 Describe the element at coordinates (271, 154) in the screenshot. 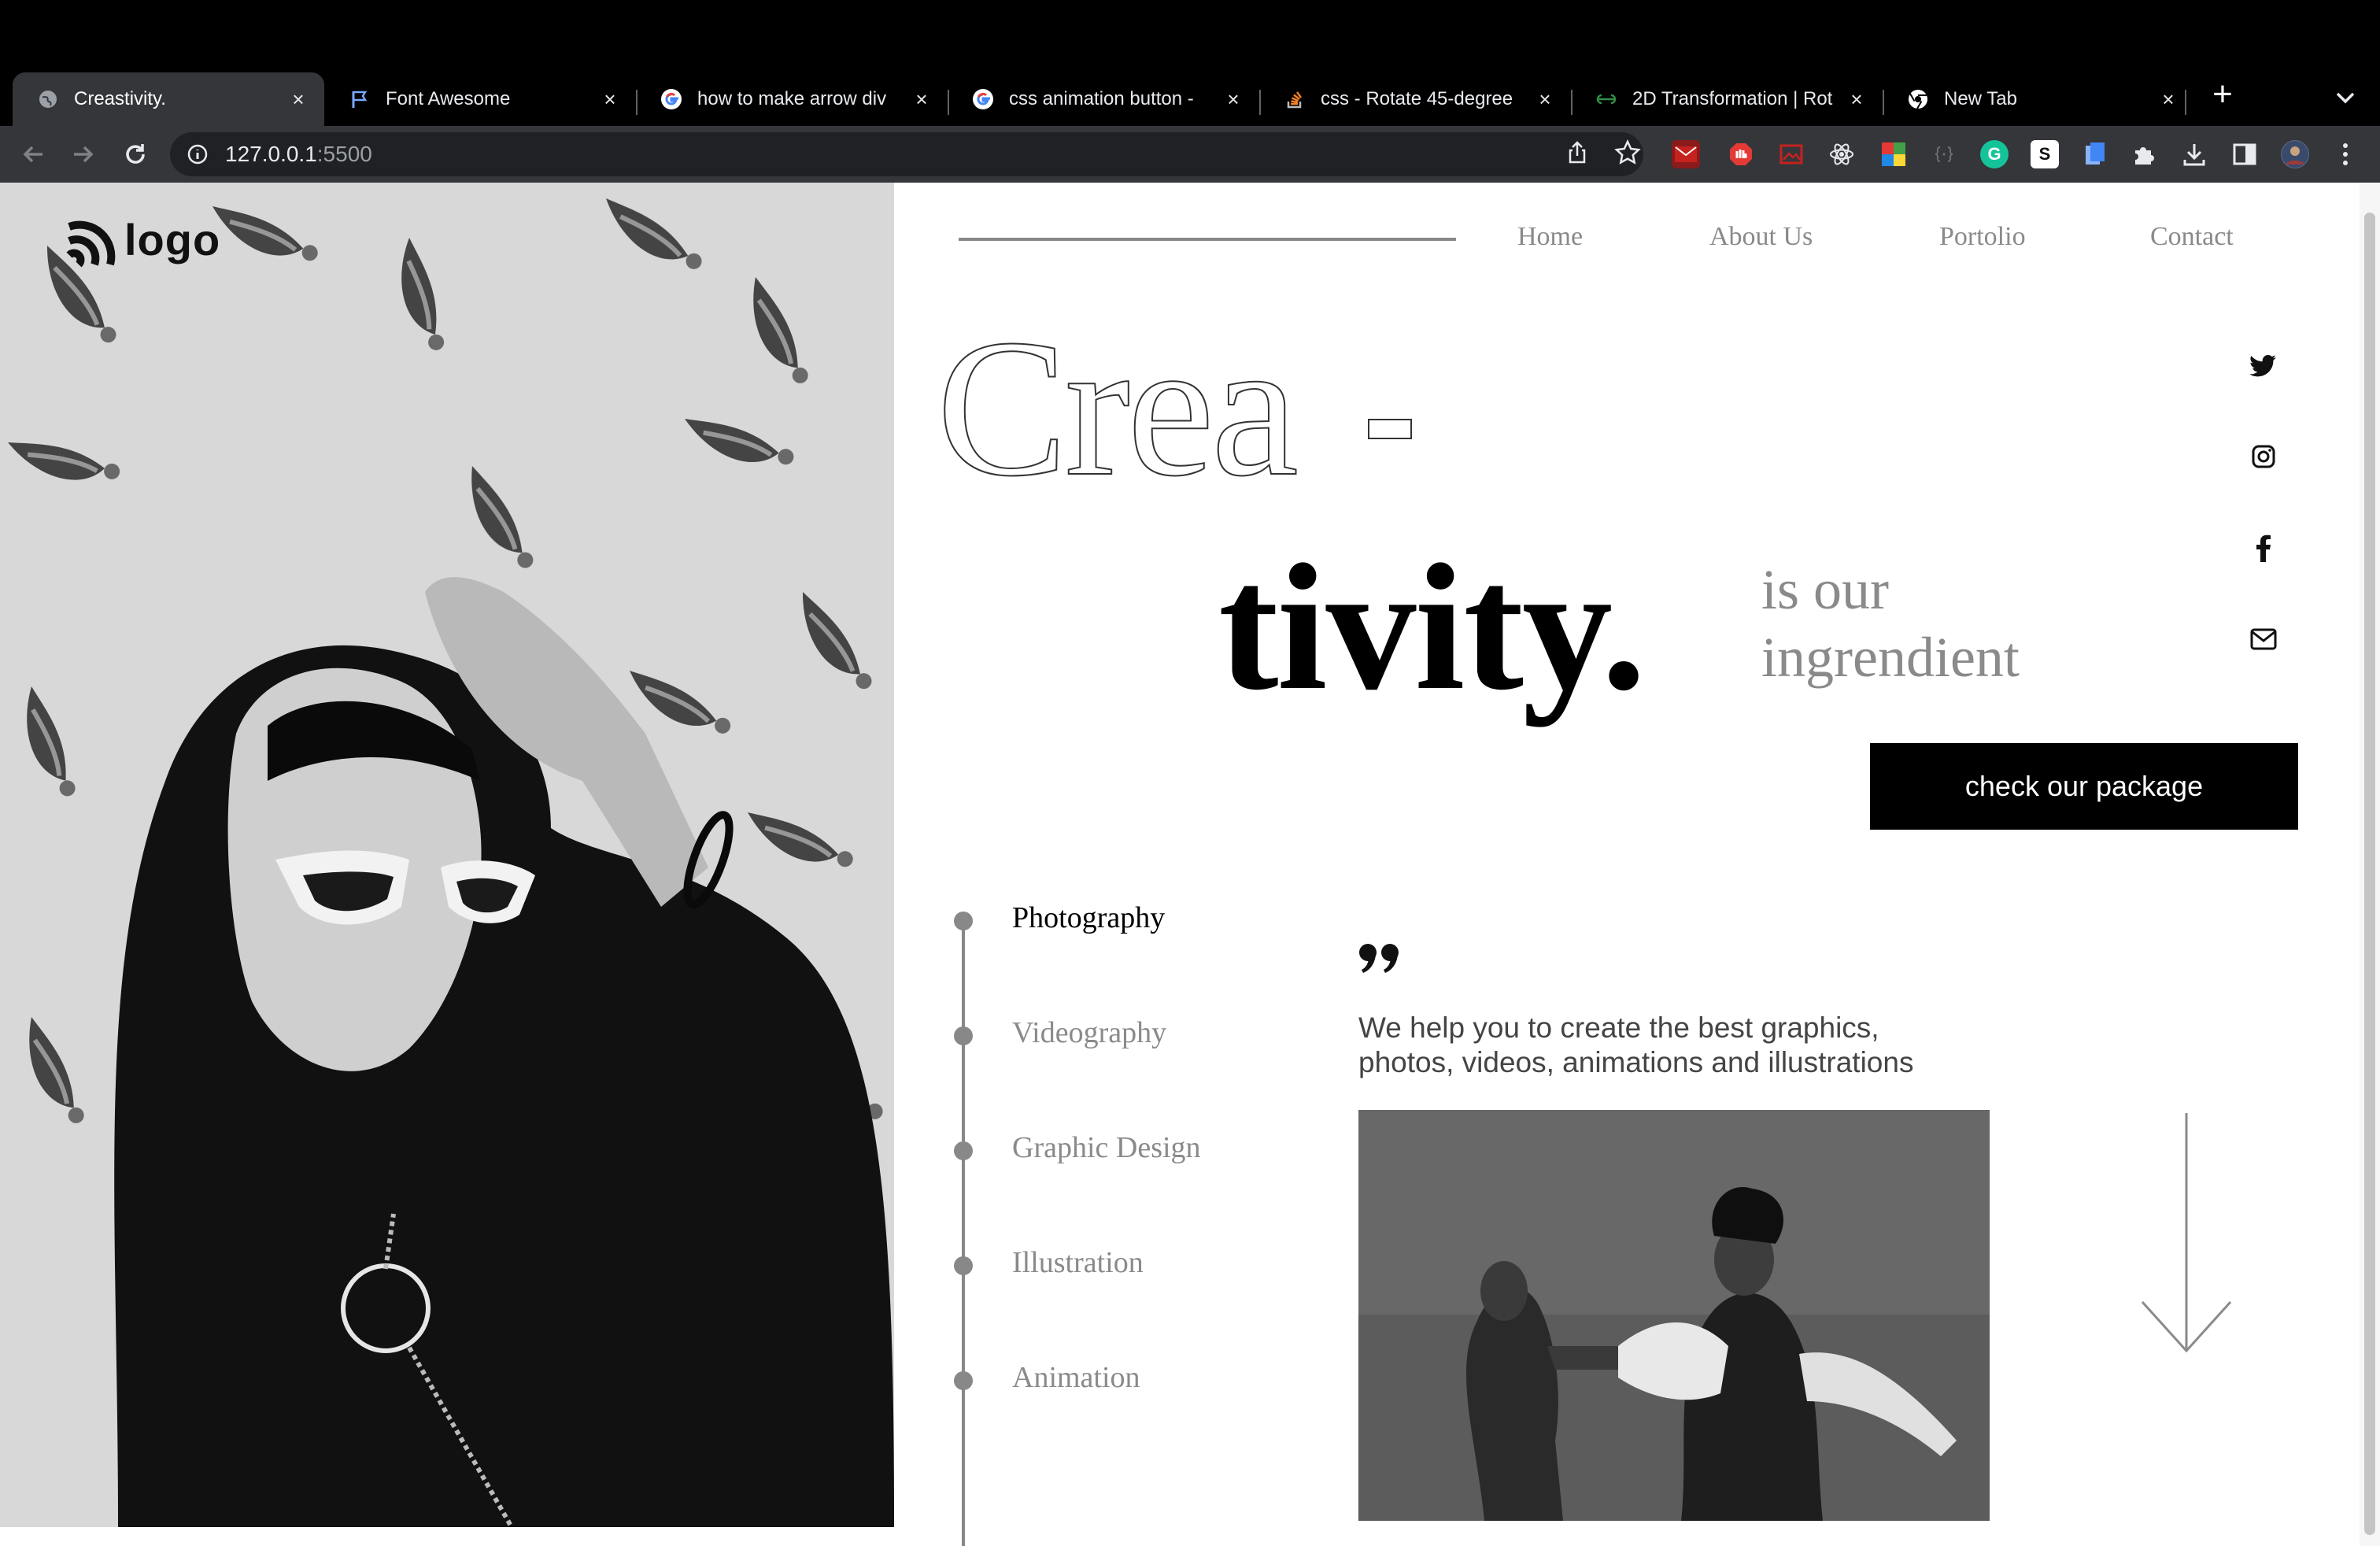

I see `url-host: 127.0.0.1` at that location.